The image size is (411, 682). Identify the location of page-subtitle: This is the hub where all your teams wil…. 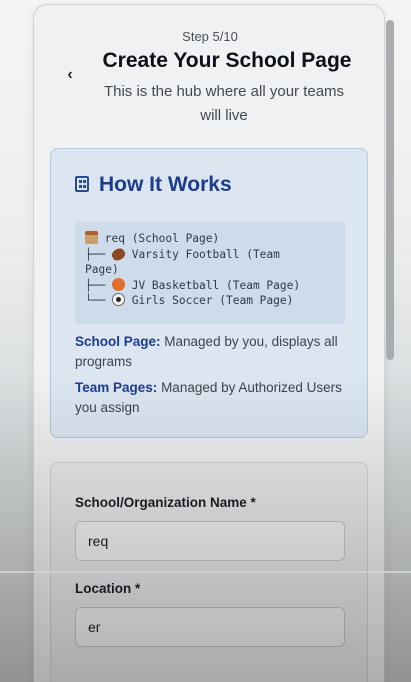
(224, 103).